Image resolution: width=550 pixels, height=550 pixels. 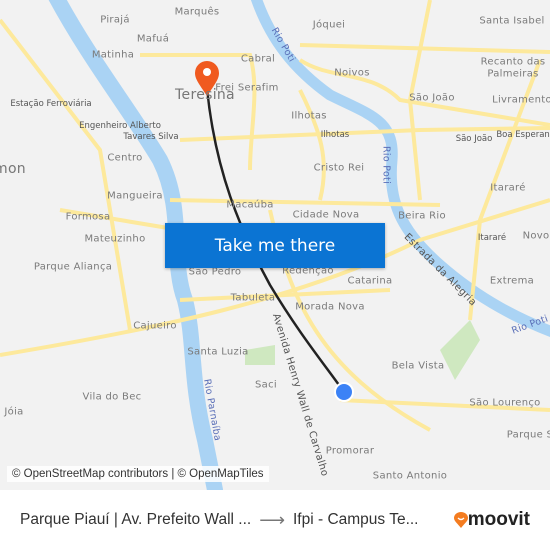 What do you see at coordinates (528, 435) in the screenshot?
I see `place-label: Parque S` at bounding box center [528, 435].